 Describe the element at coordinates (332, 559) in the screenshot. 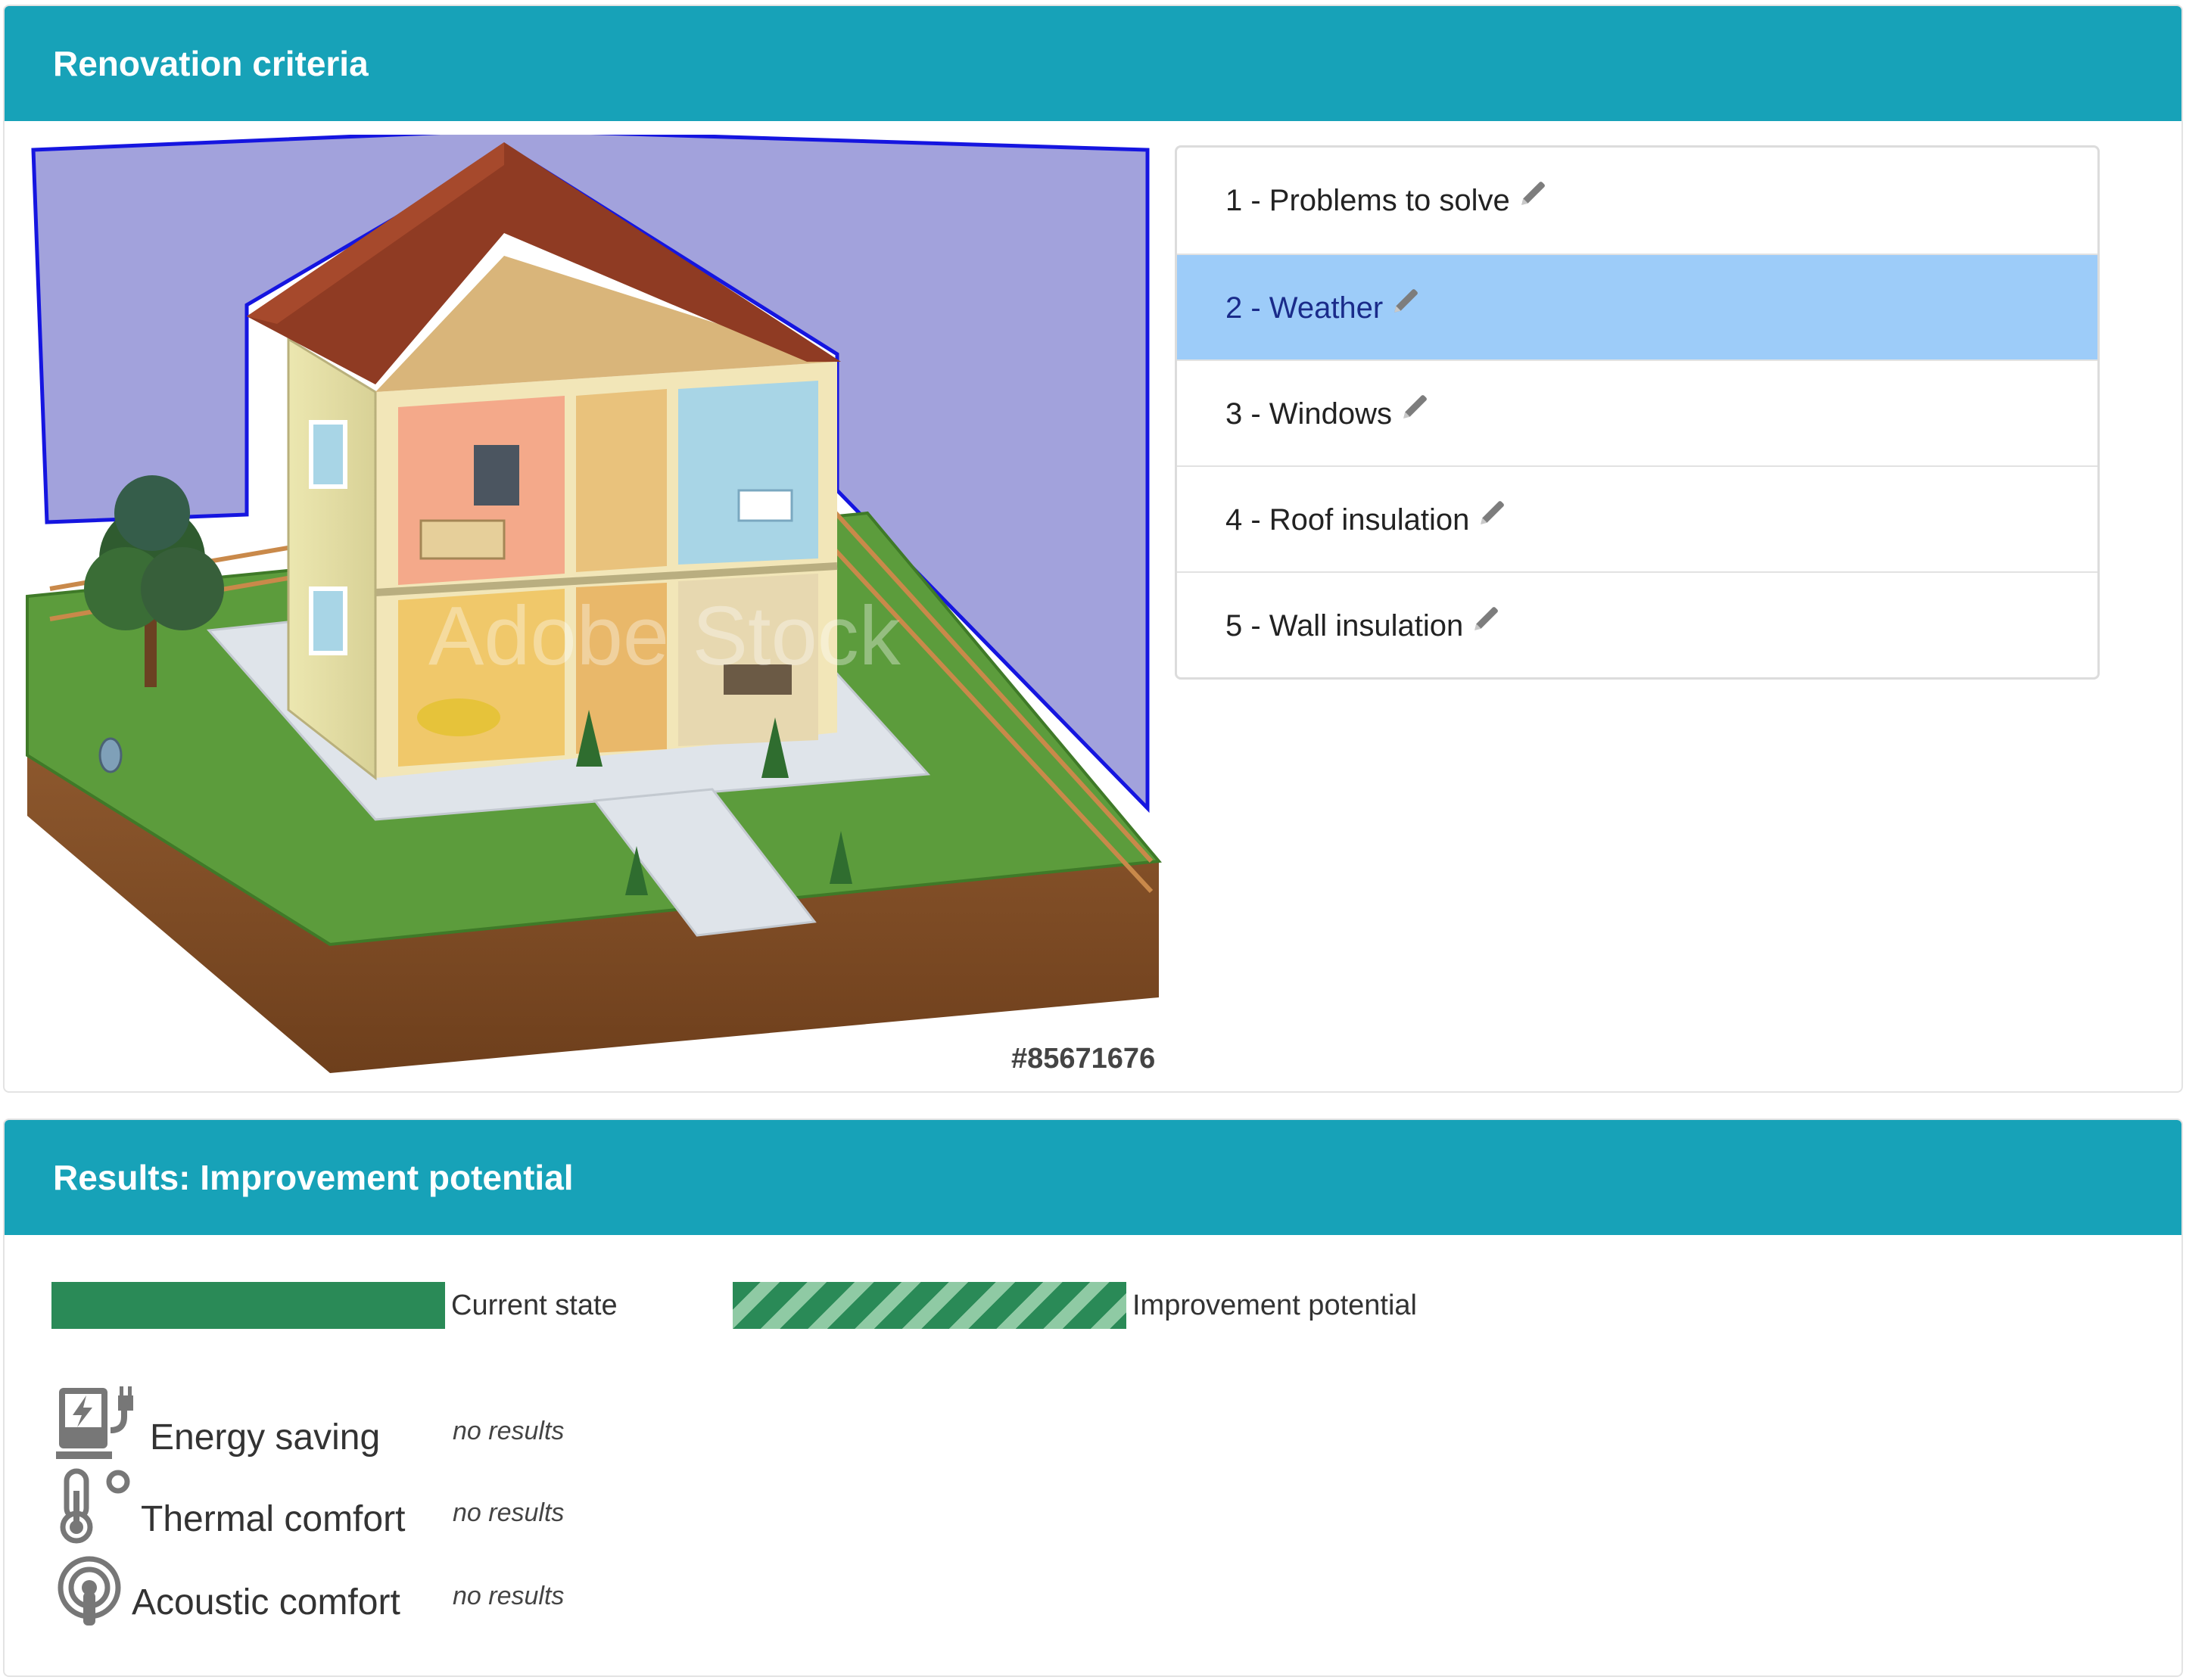

I see `house-side-wall` at that location.